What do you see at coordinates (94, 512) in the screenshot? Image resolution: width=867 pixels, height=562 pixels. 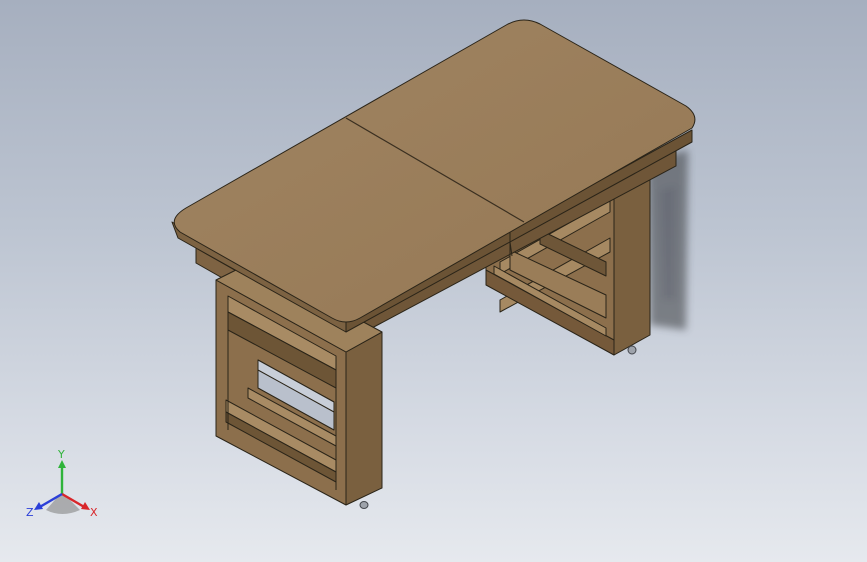 I see `x-axis-label: X` at bounding box center [94, 512].